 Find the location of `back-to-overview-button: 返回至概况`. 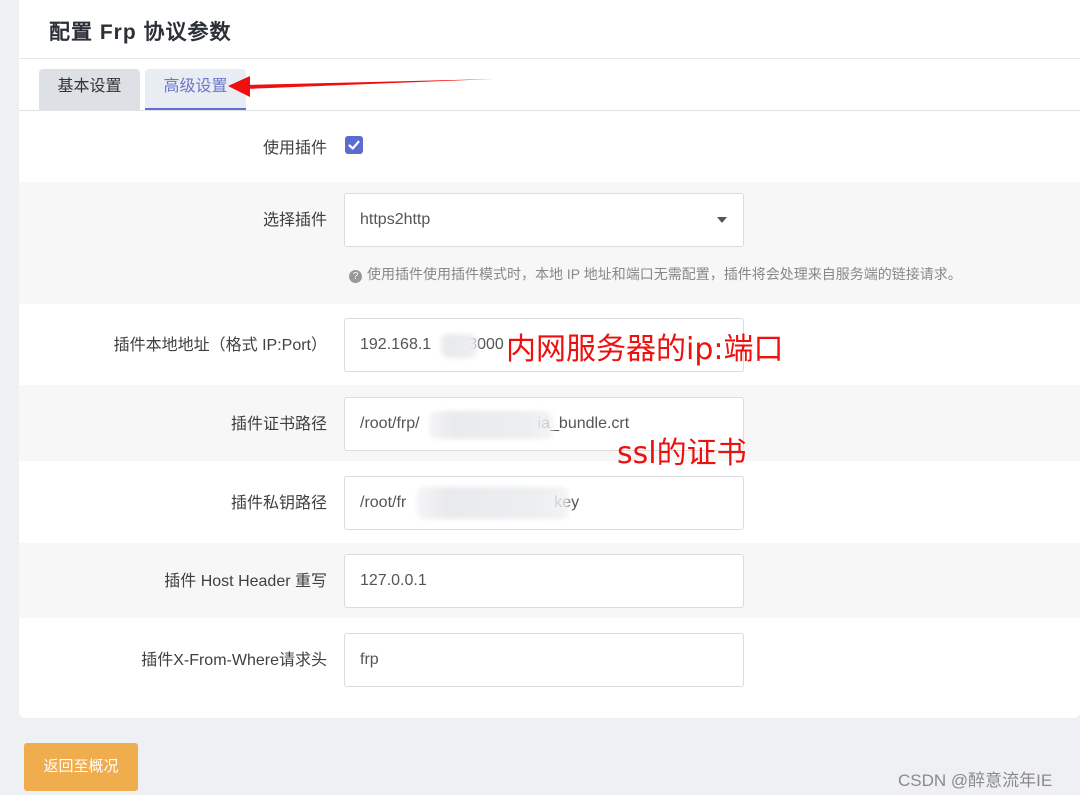

back-to-overview-button: 返回至概况 is located at coordinates (81, 767).